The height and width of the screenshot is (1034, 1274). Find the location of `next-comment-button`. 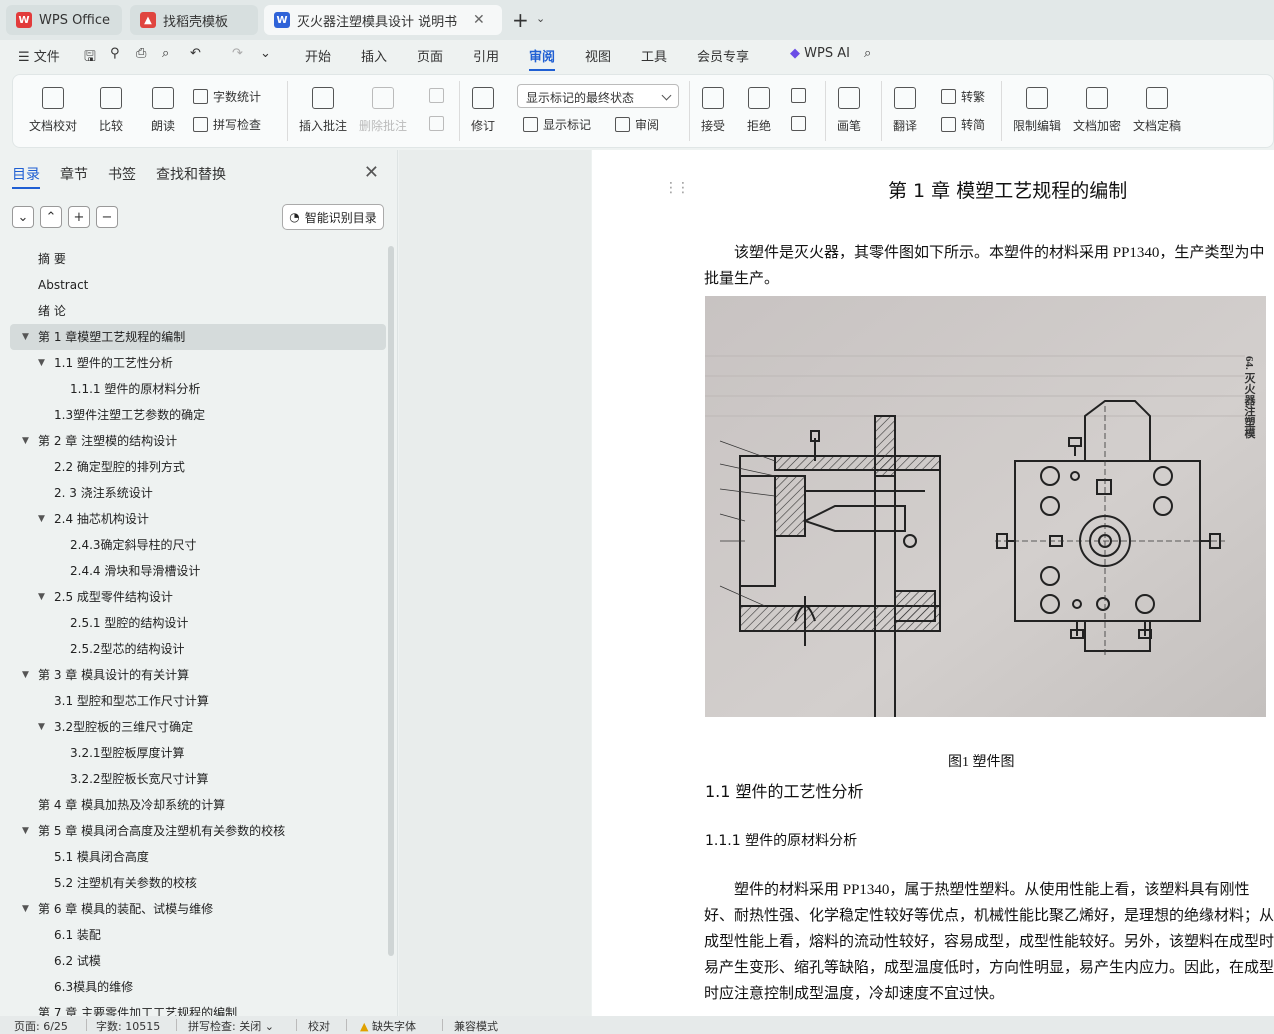

next-comment-button is located at coordinates (439, 123).